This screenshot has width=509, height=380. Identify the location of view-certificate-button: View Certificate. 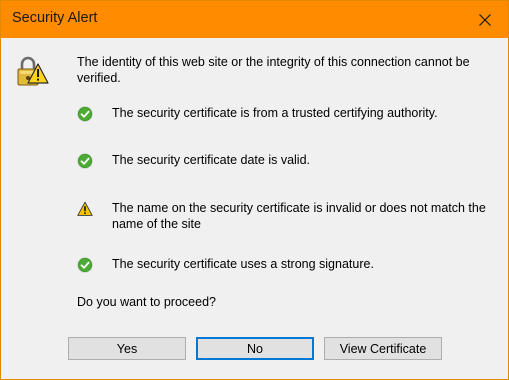
(383, 348).